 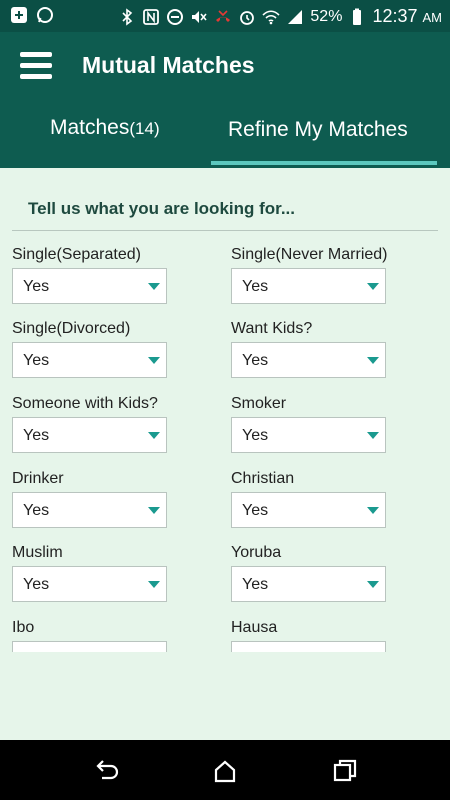 I want to click on select-someone-with-kids: Yes, so click(x=89, y=435).